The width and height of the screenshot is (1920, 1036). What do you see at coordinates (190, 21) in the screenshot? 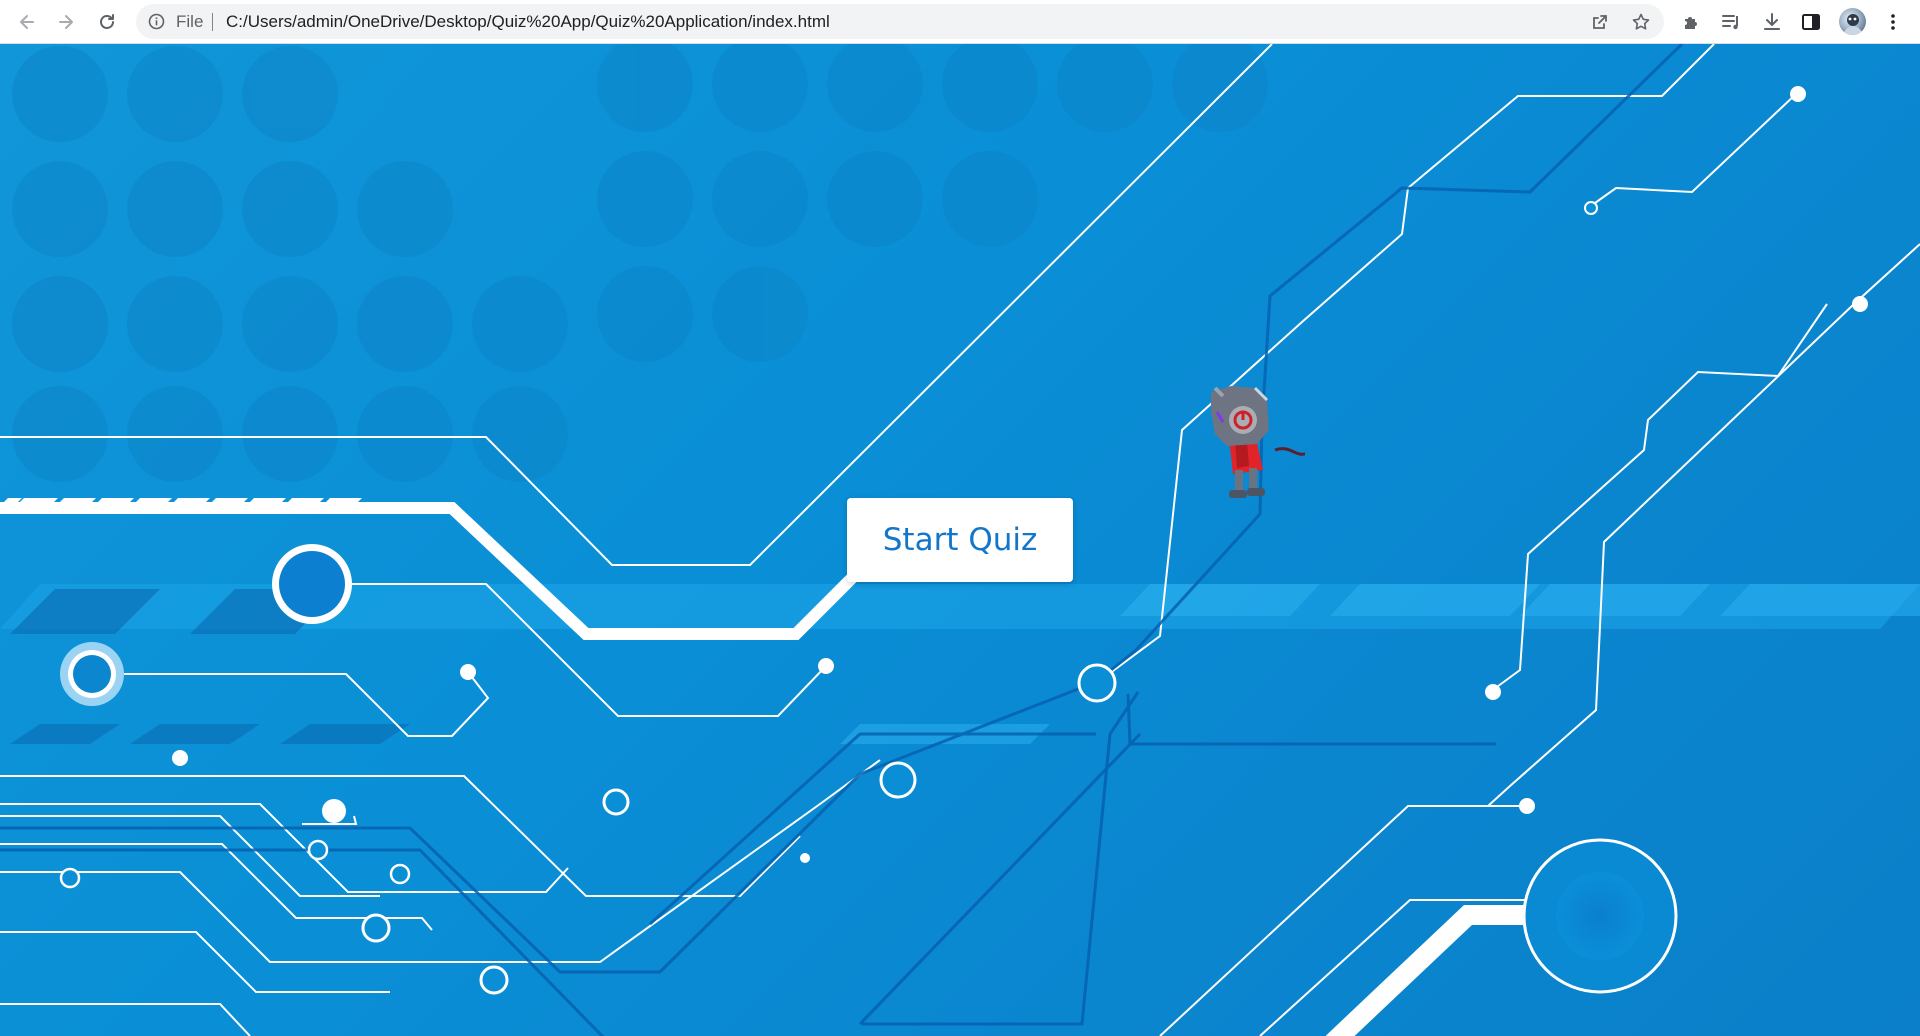
I see `url-scheme-label: File` at bounding box center [190, 21].